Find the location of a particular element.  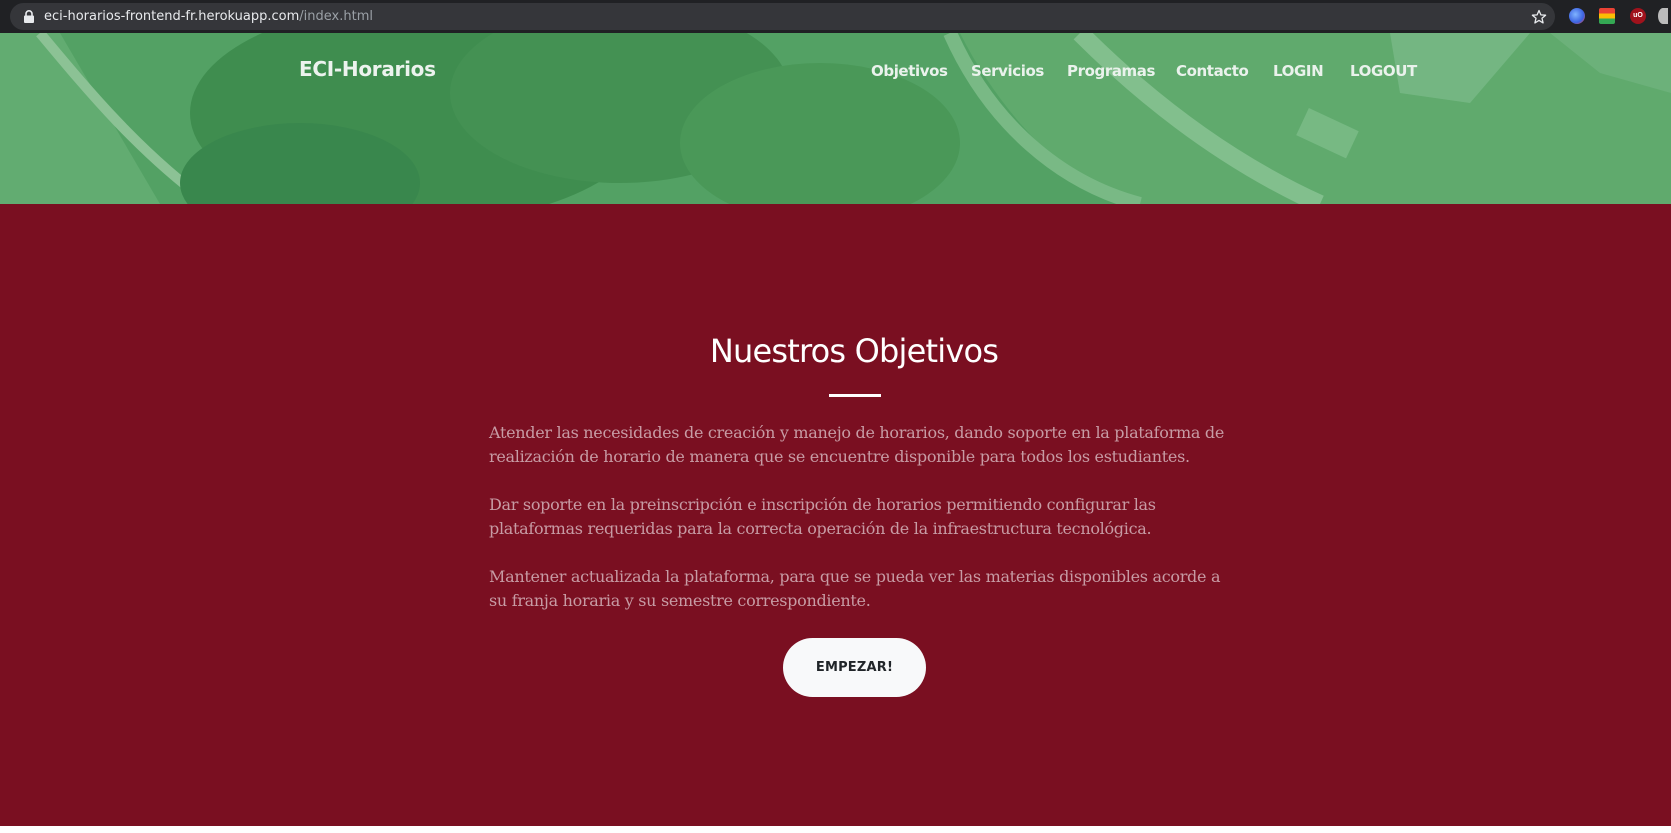

title-divider is located at coordinates (855, 395).